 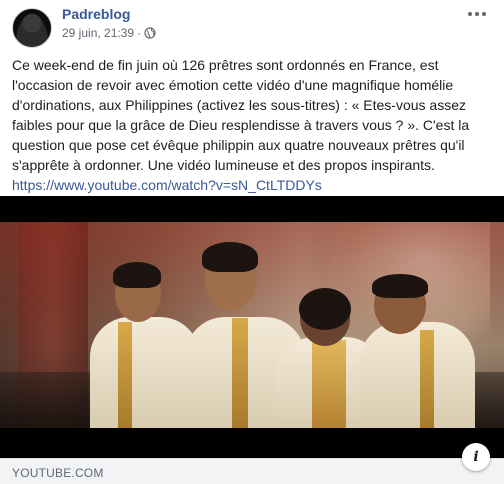 I want to click on info-icon: i, so click(x=476, y=457).